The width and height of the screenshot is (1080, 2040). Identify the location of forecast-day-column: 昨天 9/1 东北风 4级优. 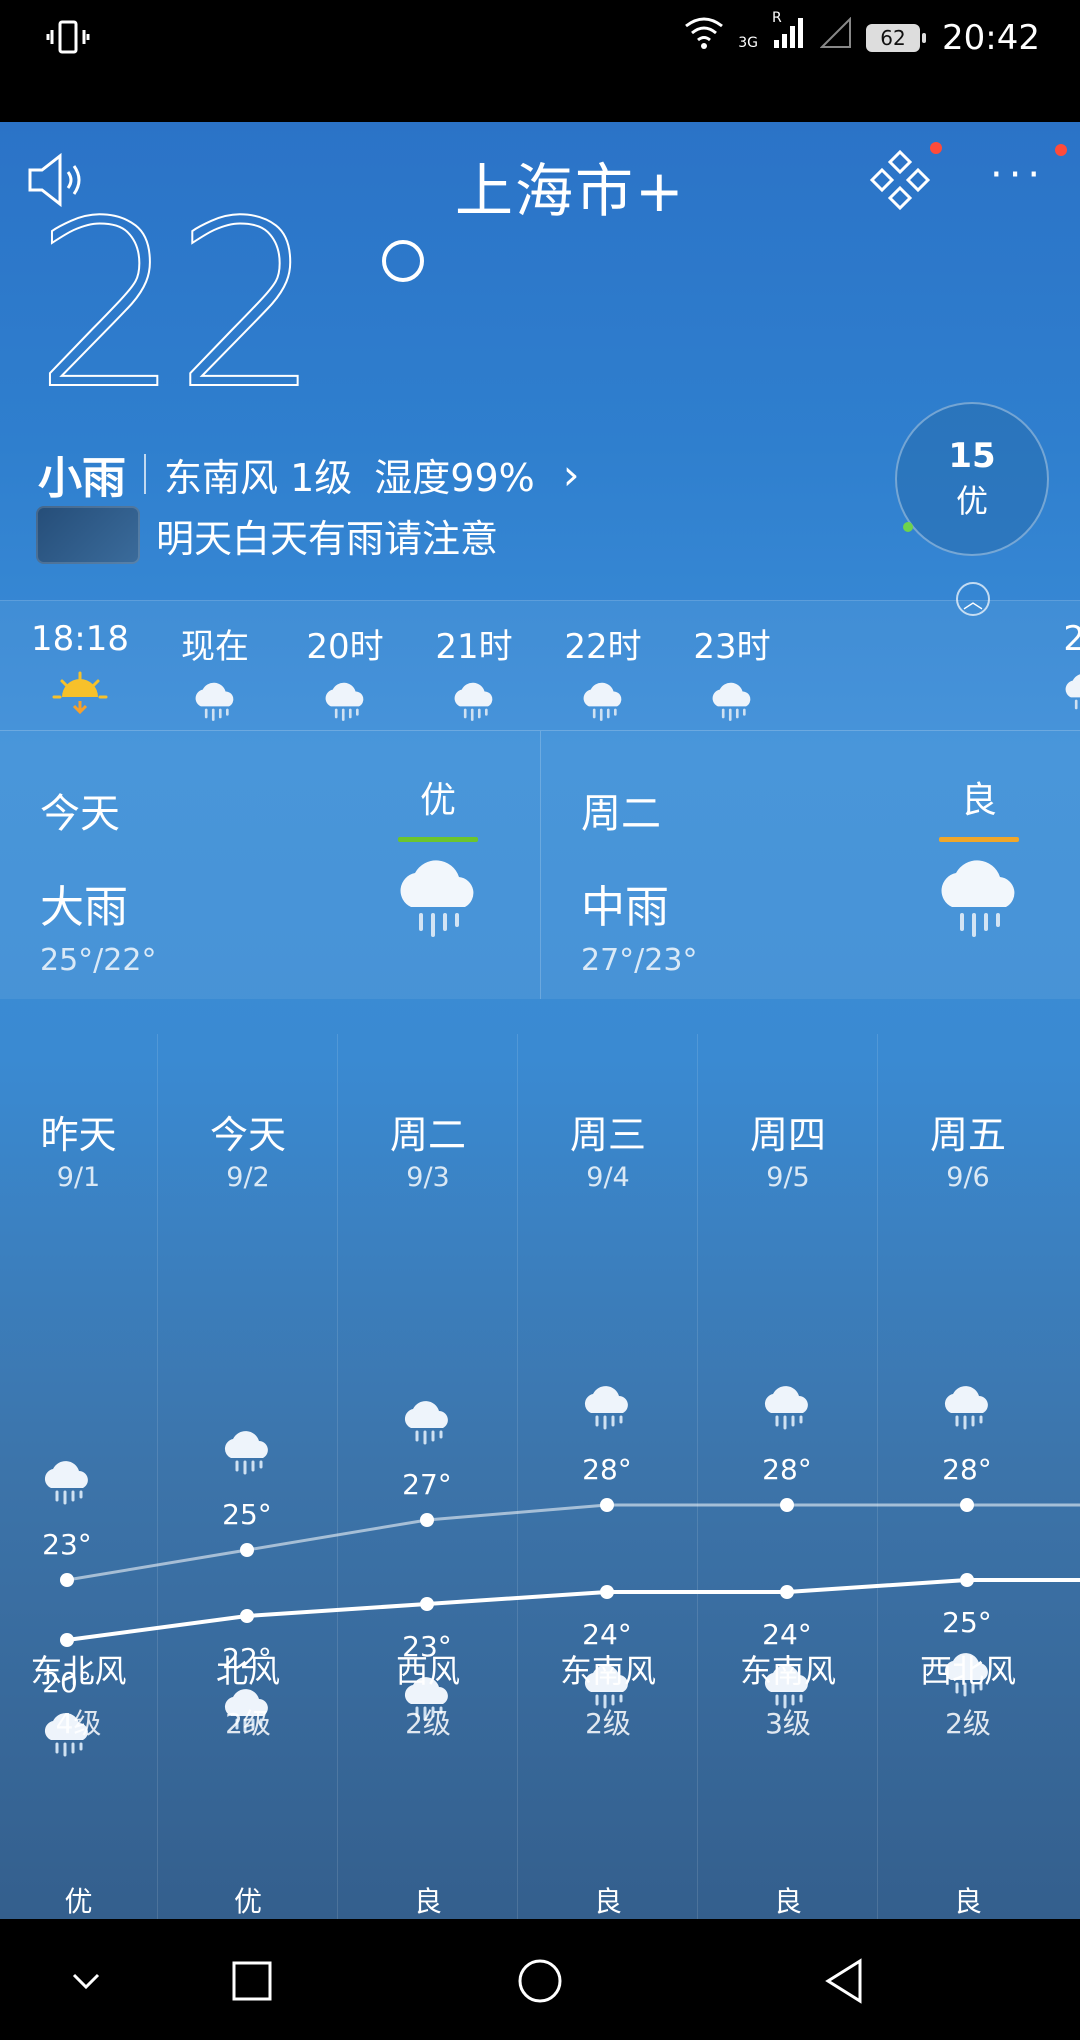
(78, 1476).